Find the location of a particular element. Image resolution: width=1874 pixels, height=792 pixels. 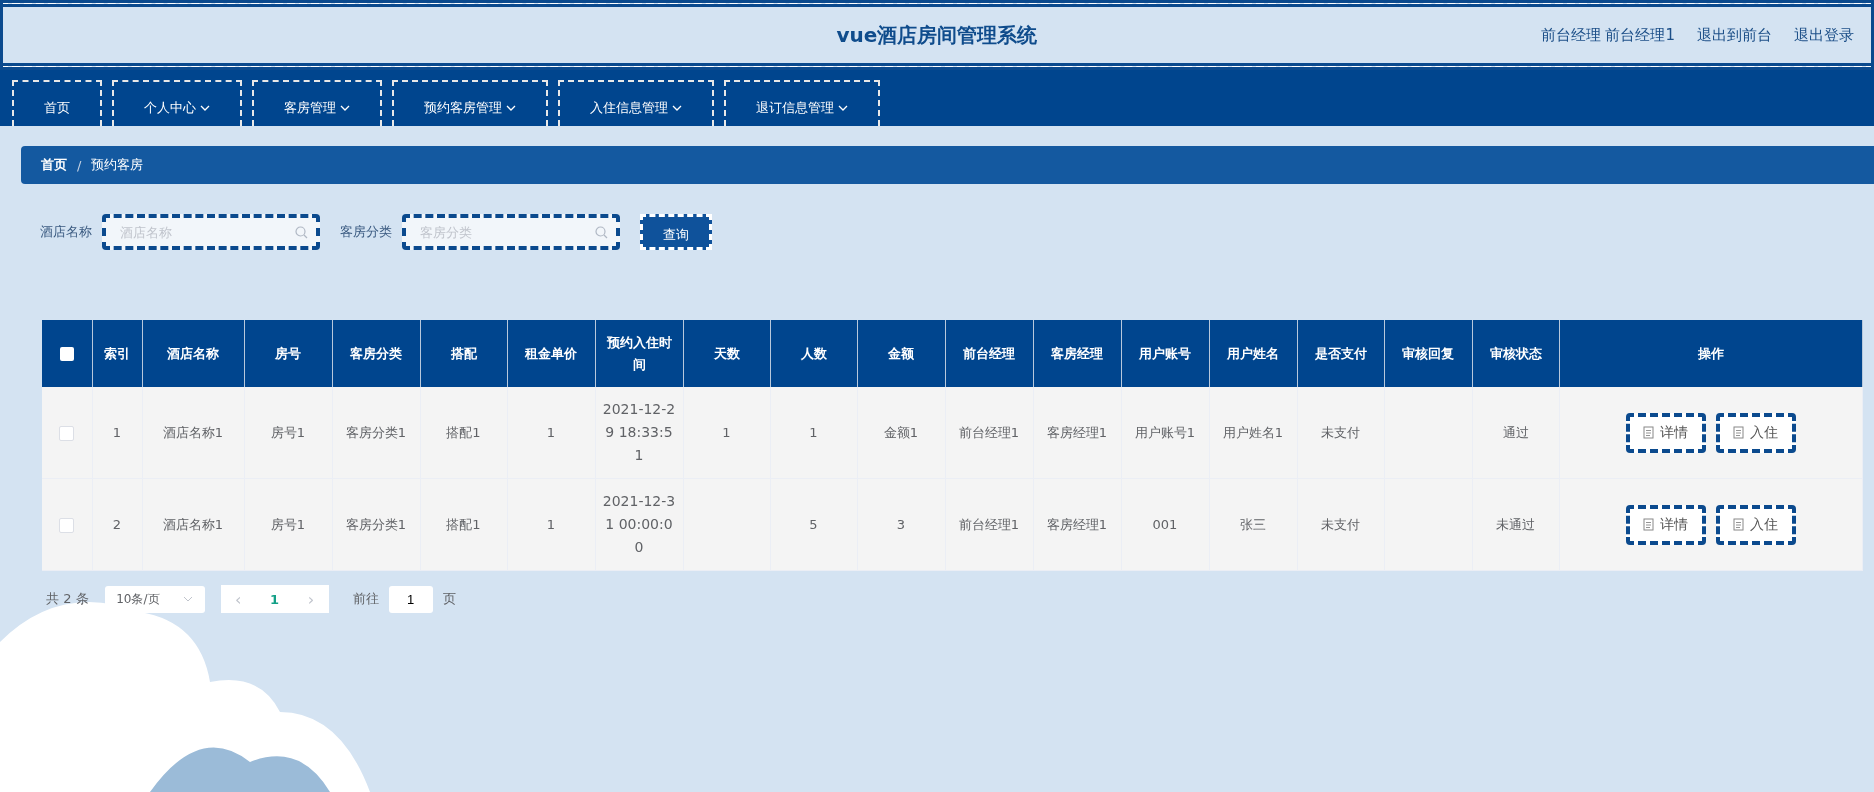

nav-tab: 客房管理 is located at coordinates (317, 103).